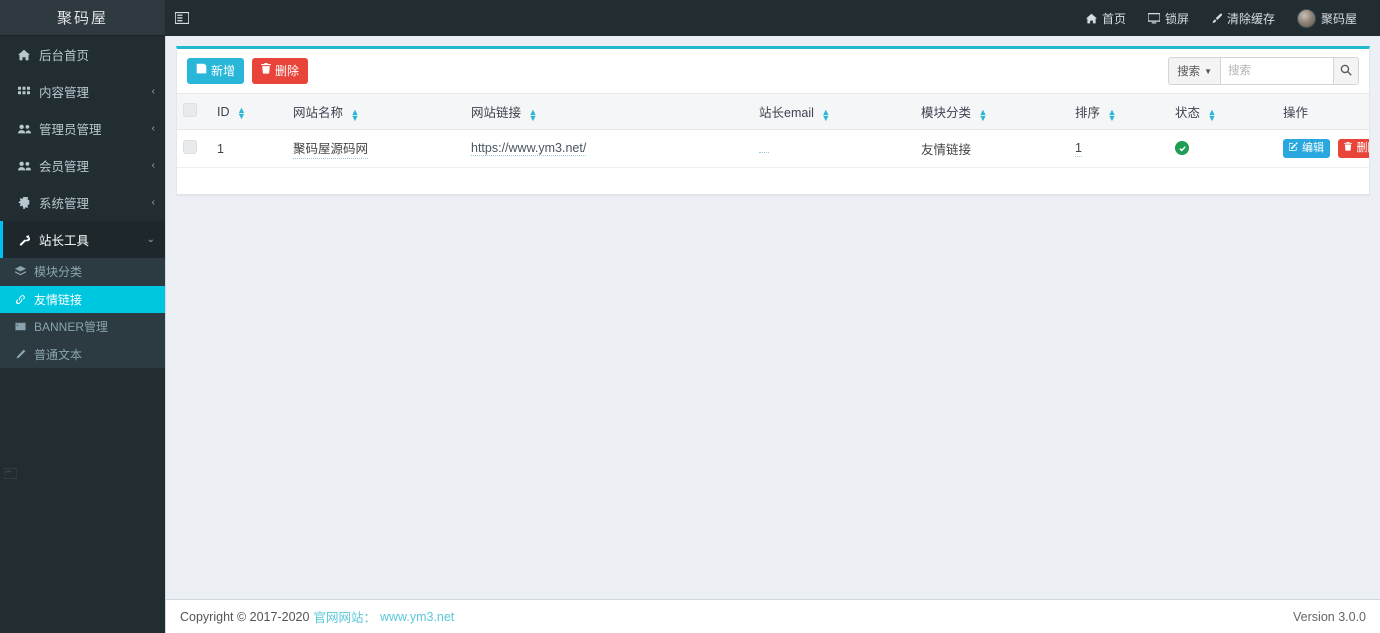 The width and height of the screenshot is (1380, 633). Describe the element at coordinates (331, 148) in the screenshot. I see `editable-name: 聚码屋源码网` at that location.